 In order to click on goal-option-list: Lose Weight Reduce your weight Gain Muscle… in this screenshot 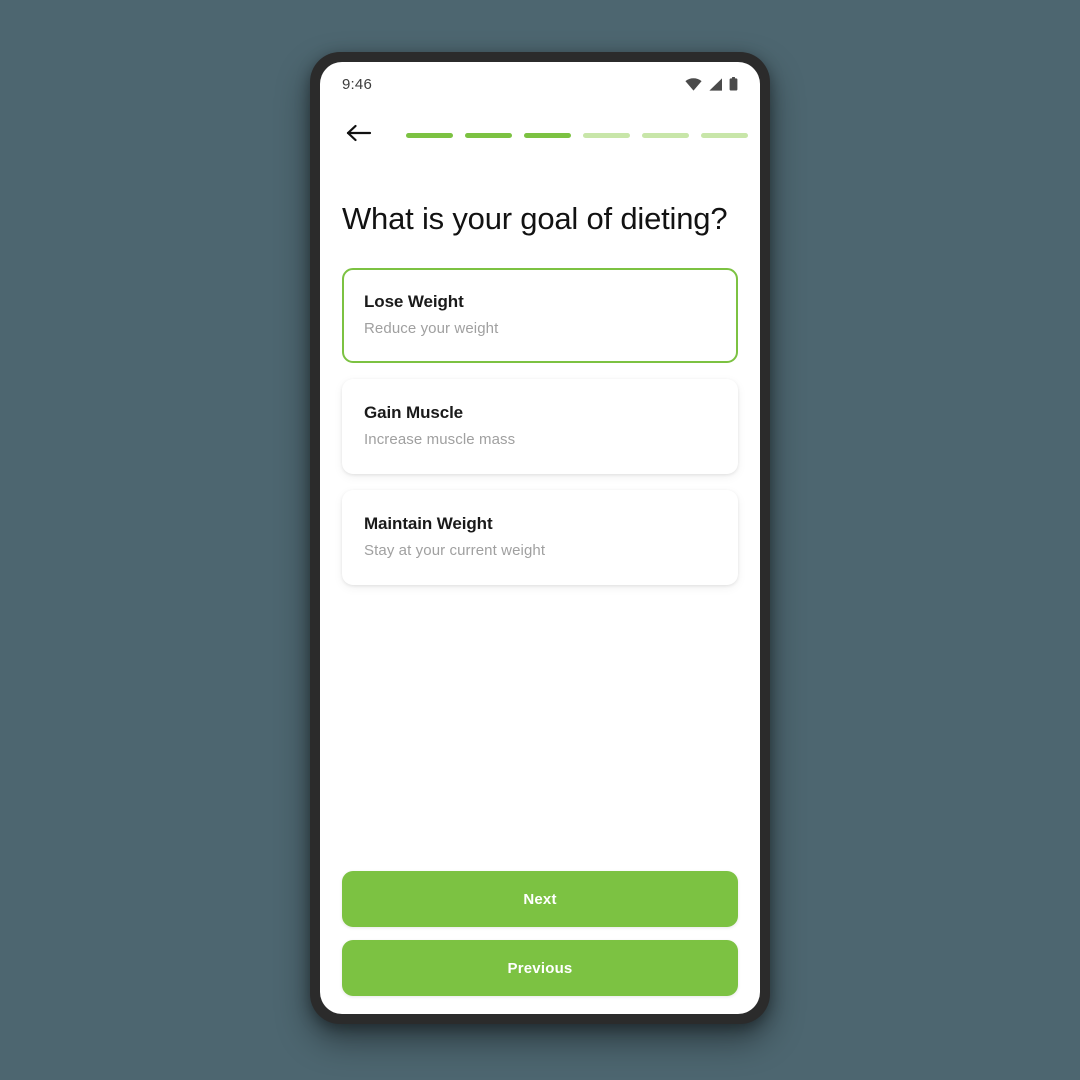, I will do `click(540, 426)`.